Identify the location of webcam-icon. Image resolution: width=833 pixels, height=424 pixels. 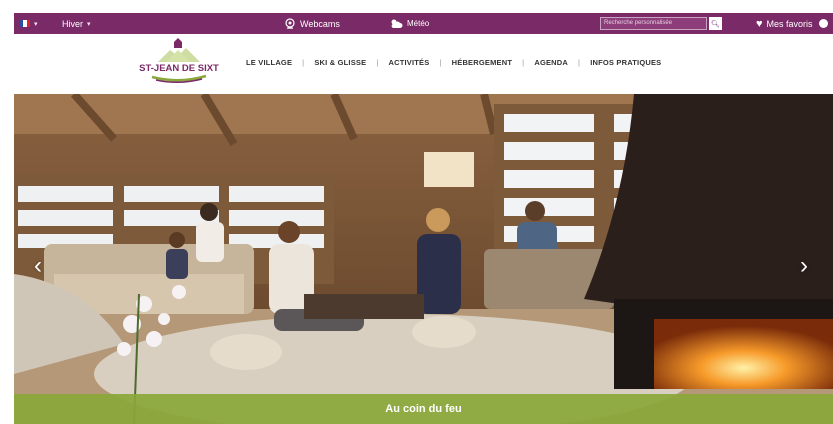
(290, 23).